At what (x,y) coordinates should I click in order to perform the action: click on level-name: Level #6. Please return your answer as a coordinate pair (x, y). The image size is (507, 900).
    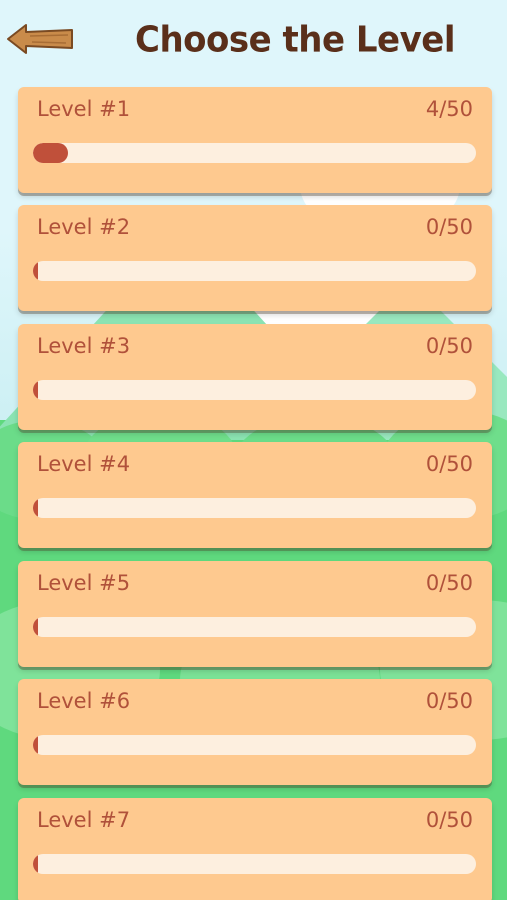
    Looking at the image, I should click on (84, 701).